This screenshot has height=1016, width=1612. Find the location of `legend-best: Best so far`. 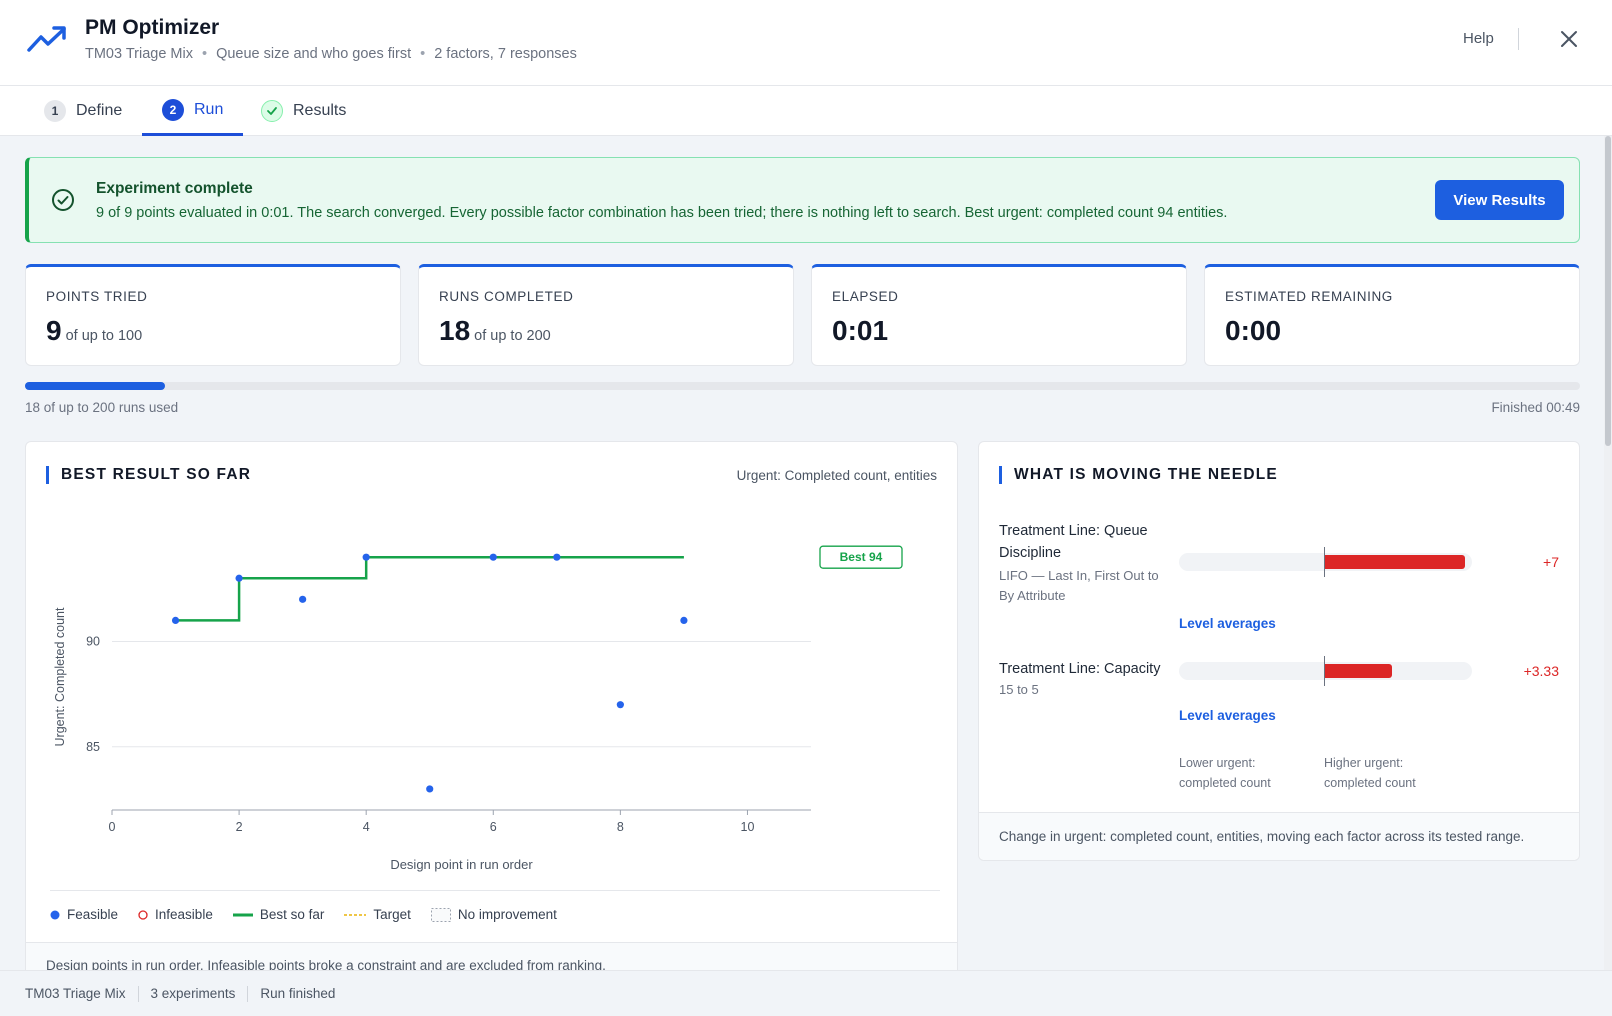

legend-best: Best so far is located at coordinates (278, 914).